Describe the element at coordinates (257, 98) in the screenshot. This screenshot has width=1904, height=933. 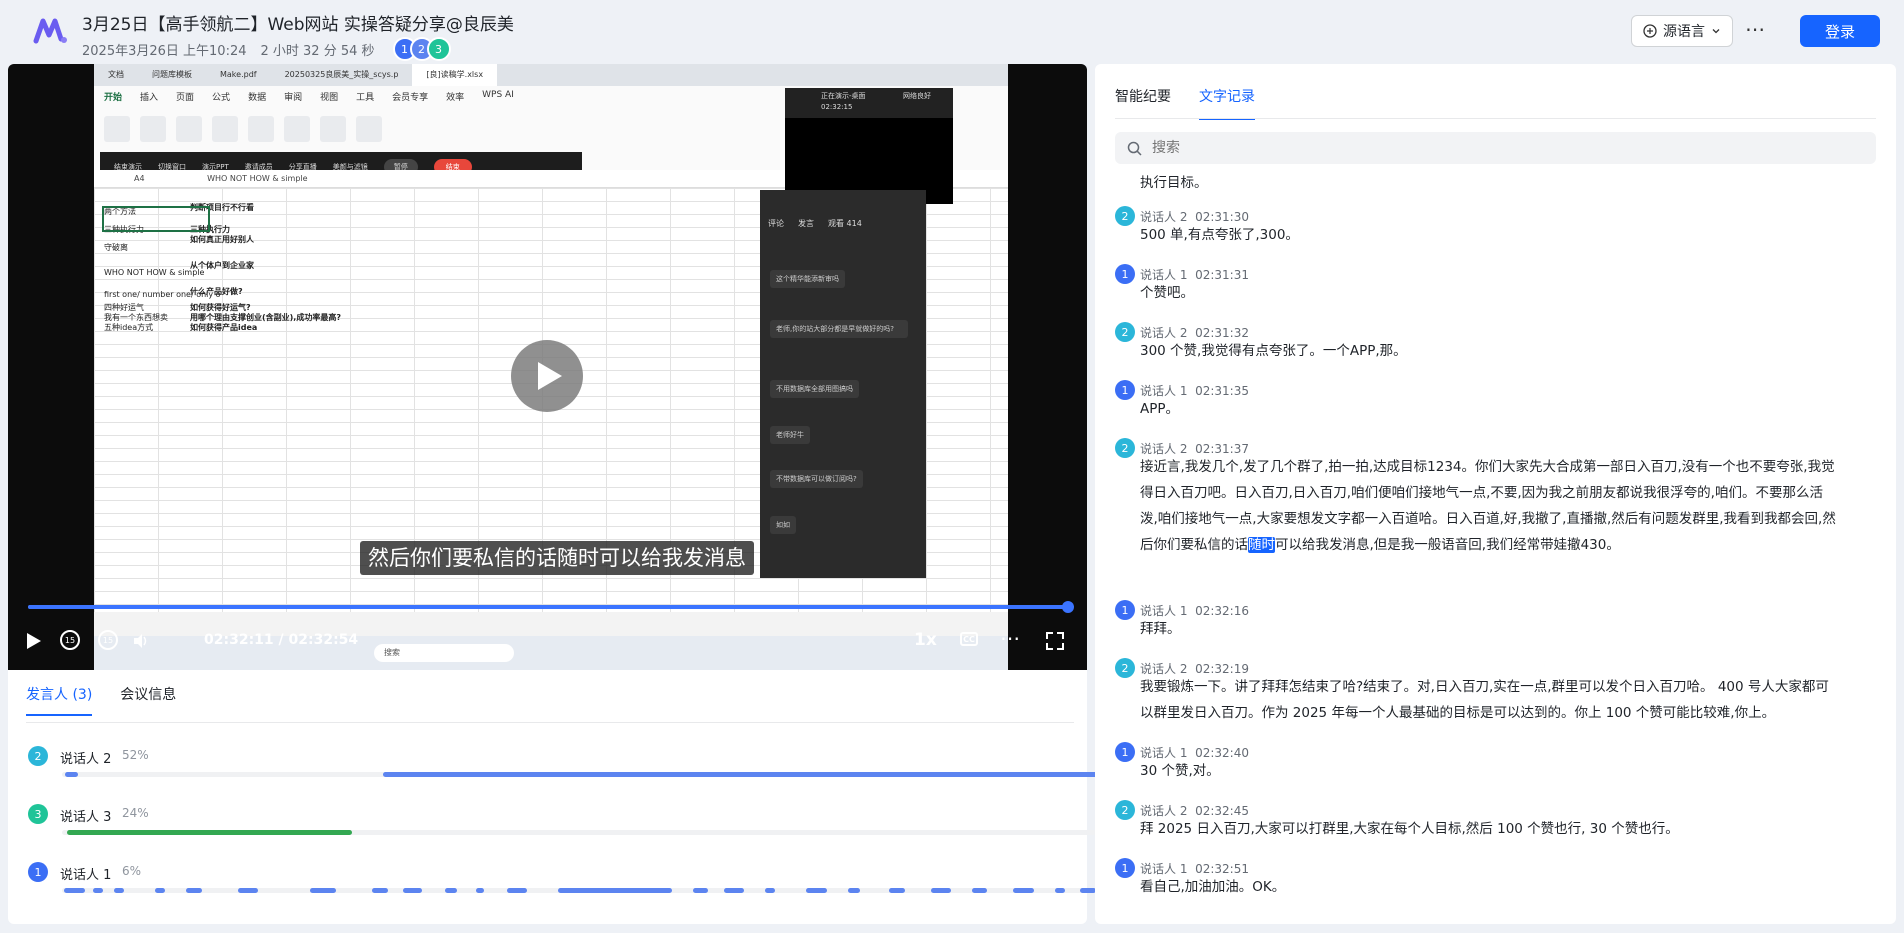
I see `ribbon-menu-item: 数据` at that location.